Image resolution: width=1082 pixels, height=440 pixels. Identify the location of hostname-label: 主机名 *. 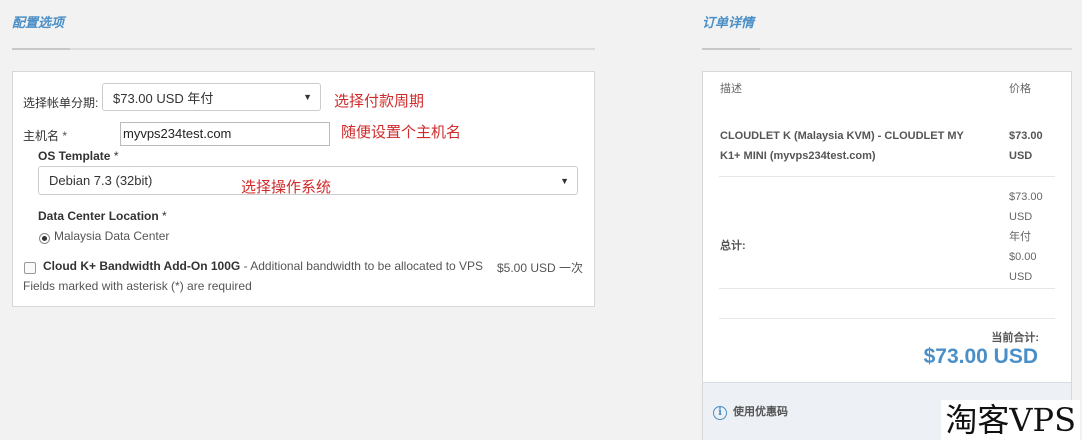
(45, 136).